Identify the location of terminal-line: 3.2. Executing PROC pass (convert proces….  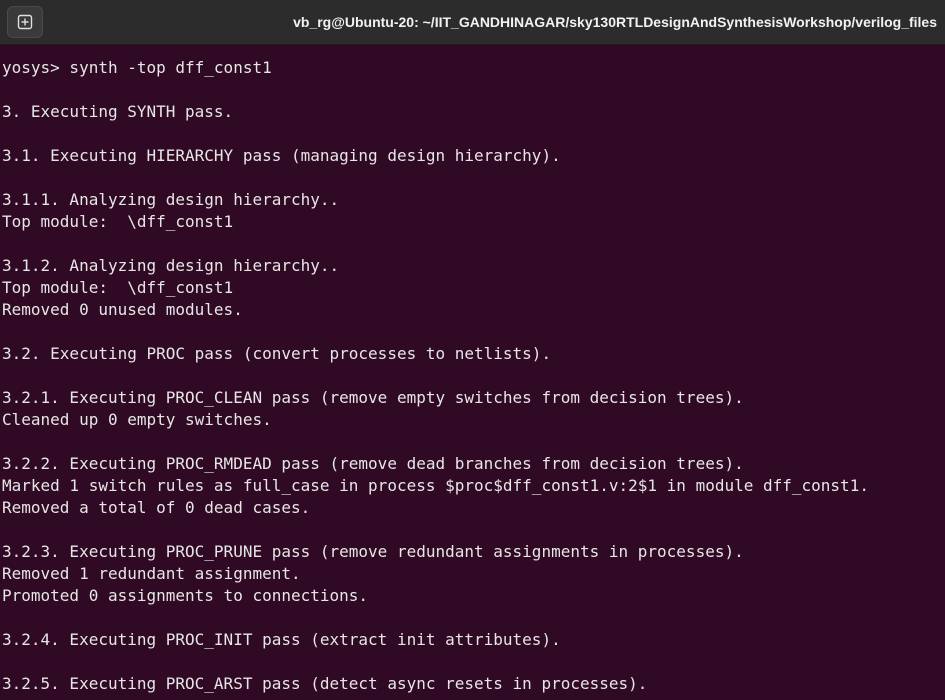
(277, 353).